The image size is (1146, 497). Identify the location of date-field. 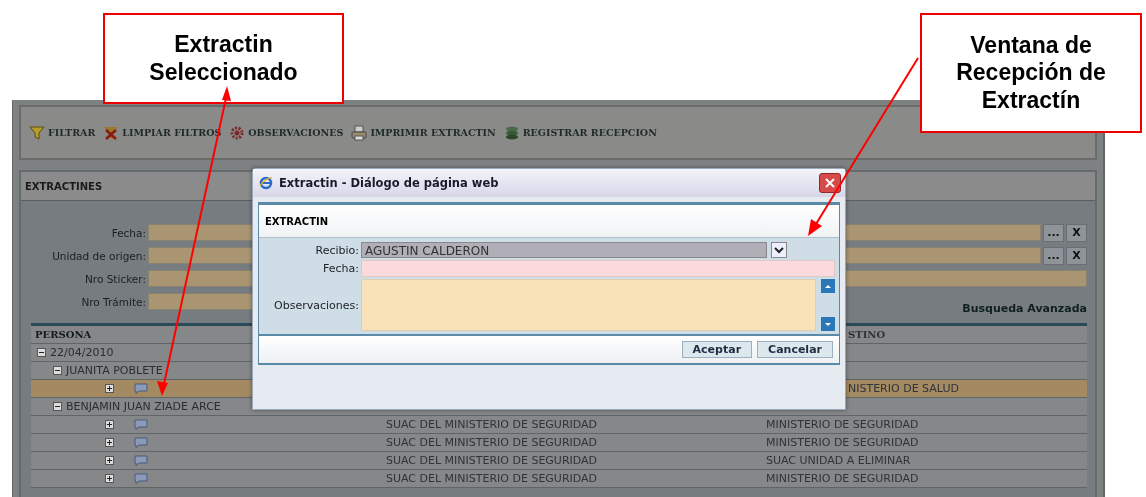
(598, 268).